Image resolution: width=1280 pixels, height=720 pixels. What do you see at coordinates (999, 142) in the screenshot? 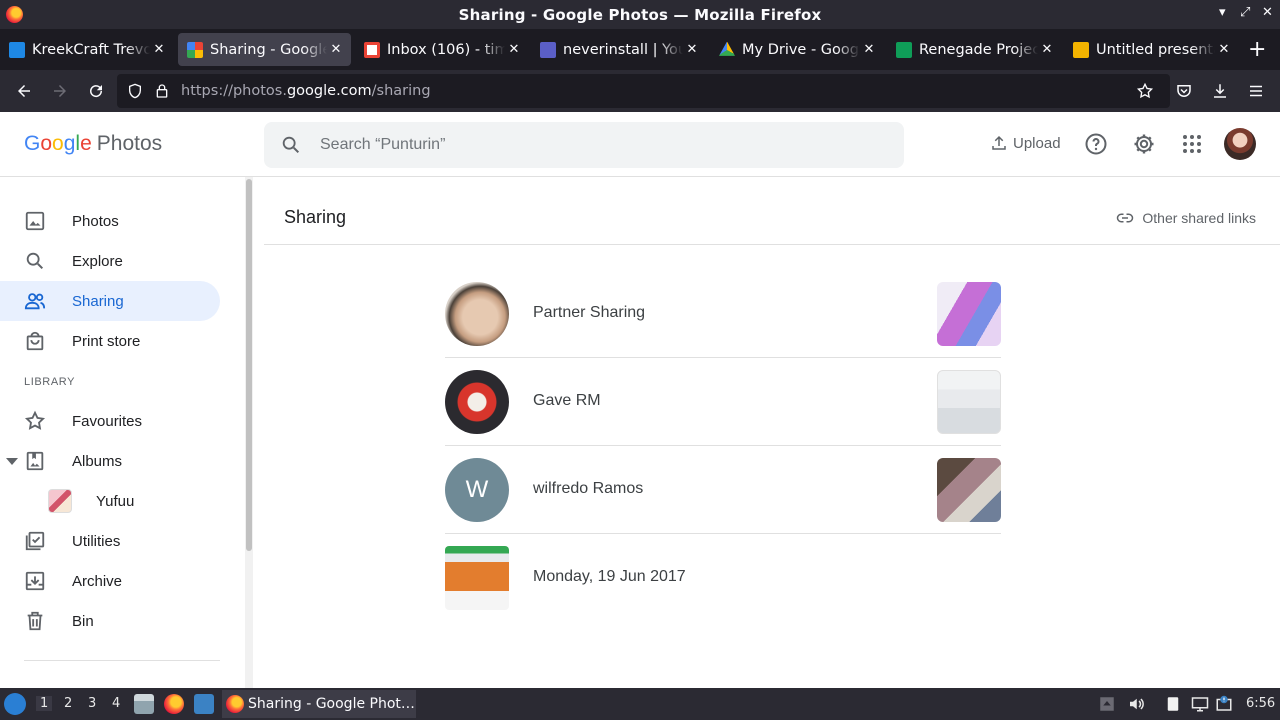
I see `upload-icon` at bounding box center [999, 142].